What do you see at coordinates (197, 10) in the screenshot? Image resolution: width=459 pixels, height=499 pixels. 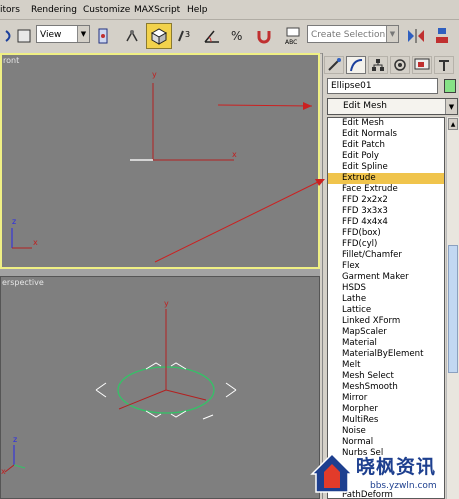 I see `menu-item-help: Help` at bounding box center [197, 10].